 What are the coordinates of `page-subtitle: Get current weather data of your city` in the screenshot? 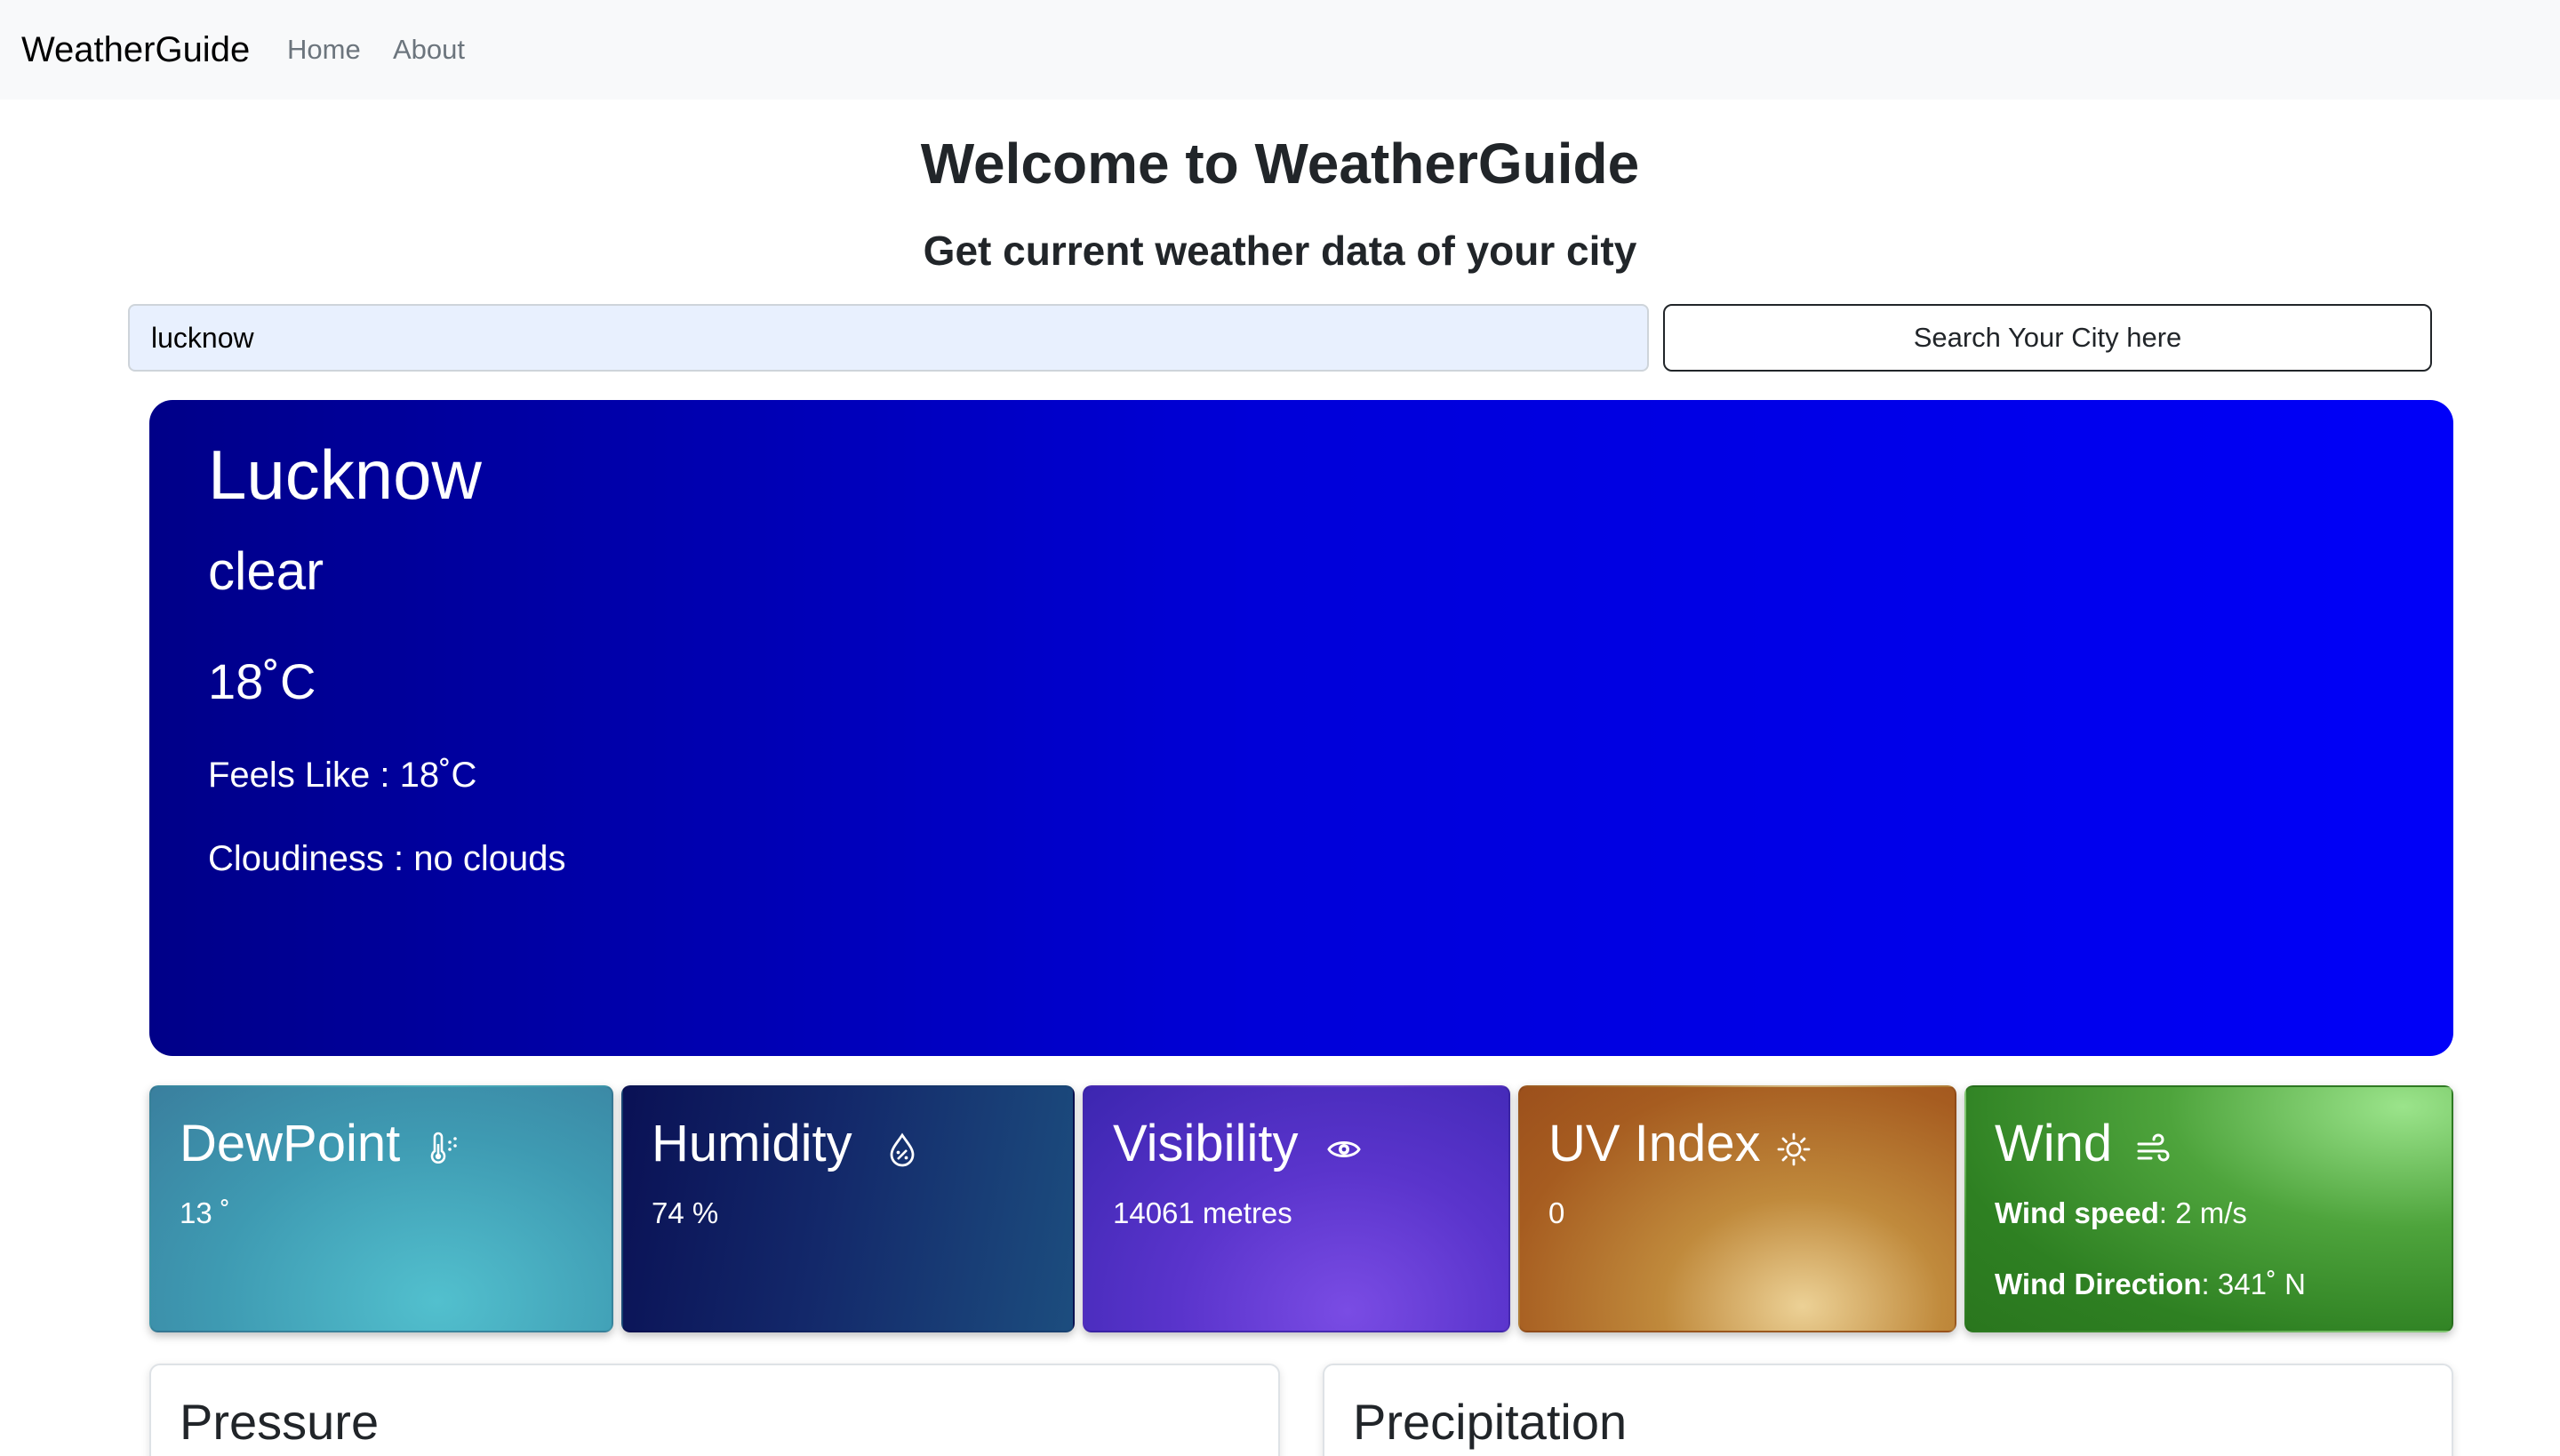 It's located at (1280, 251).